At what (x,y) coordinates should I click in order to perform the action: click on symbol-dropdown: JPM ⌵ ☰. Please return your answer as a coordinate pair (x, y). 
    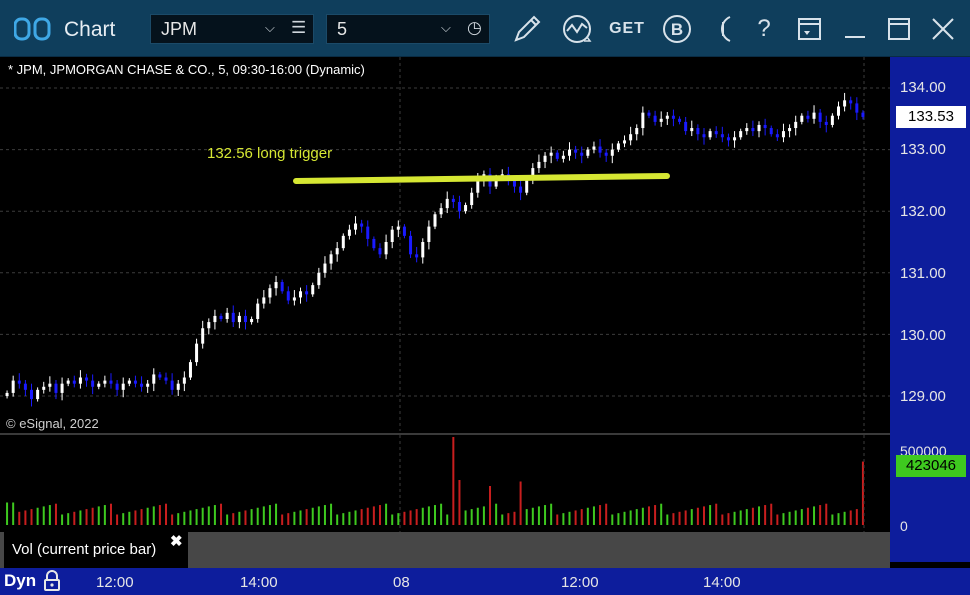
    Looking at the image, I should click on (232, 29).